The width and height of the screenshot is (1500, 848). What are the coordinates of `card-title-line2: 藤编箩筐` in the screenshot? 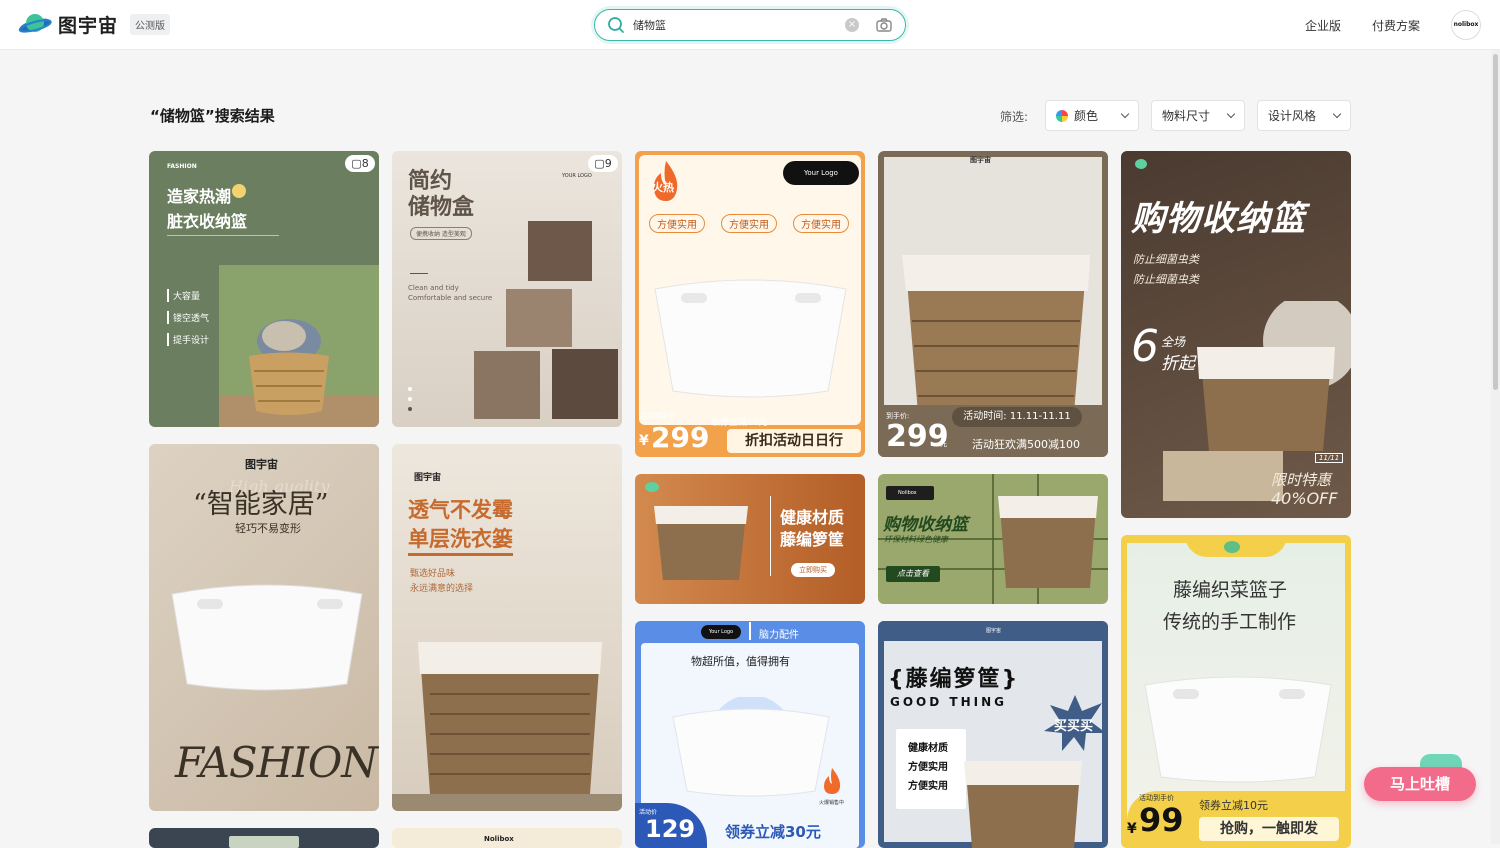 It's located at (812, 539).